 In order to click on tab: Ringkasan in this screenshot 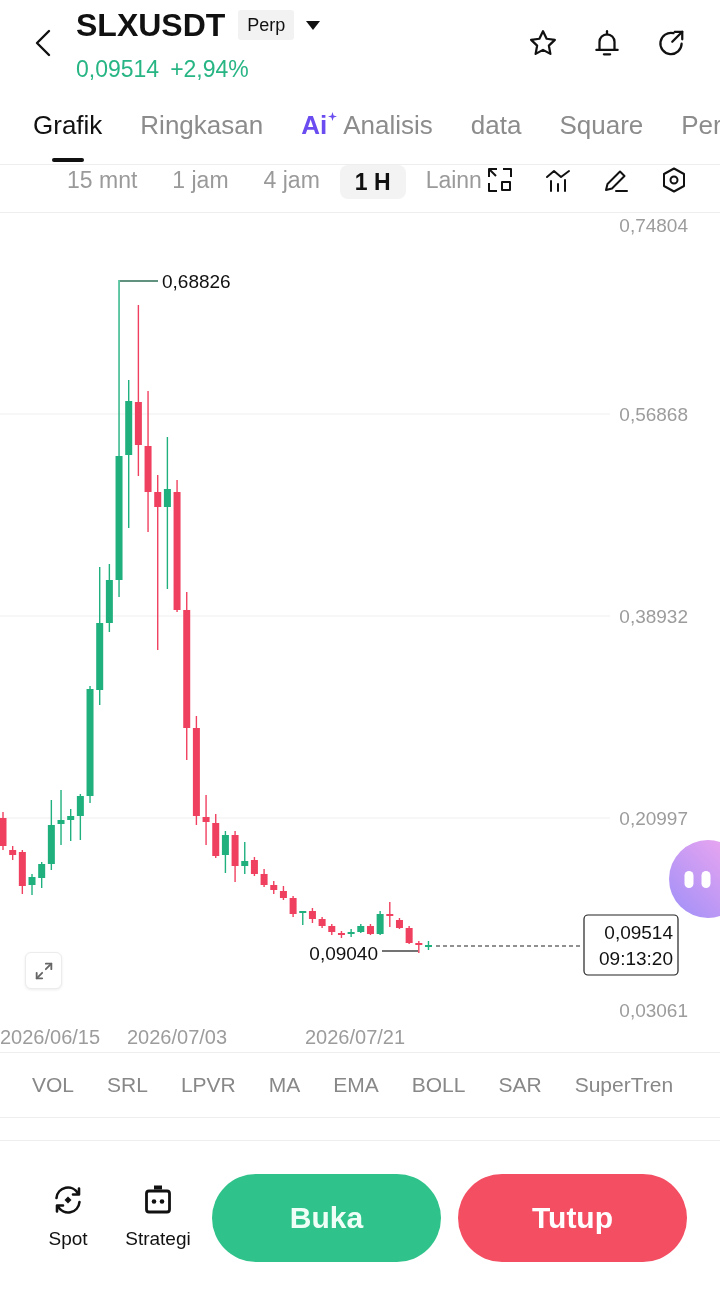, I will do `click(202, 132)`.